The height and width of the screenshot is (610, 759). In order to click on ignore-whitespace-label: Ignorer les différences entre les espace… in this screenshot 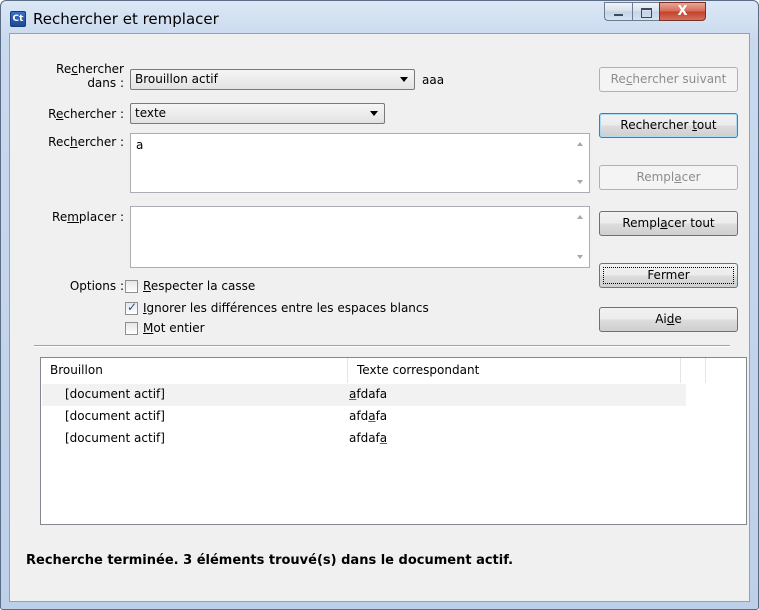, I will do `click(286, 308)`.